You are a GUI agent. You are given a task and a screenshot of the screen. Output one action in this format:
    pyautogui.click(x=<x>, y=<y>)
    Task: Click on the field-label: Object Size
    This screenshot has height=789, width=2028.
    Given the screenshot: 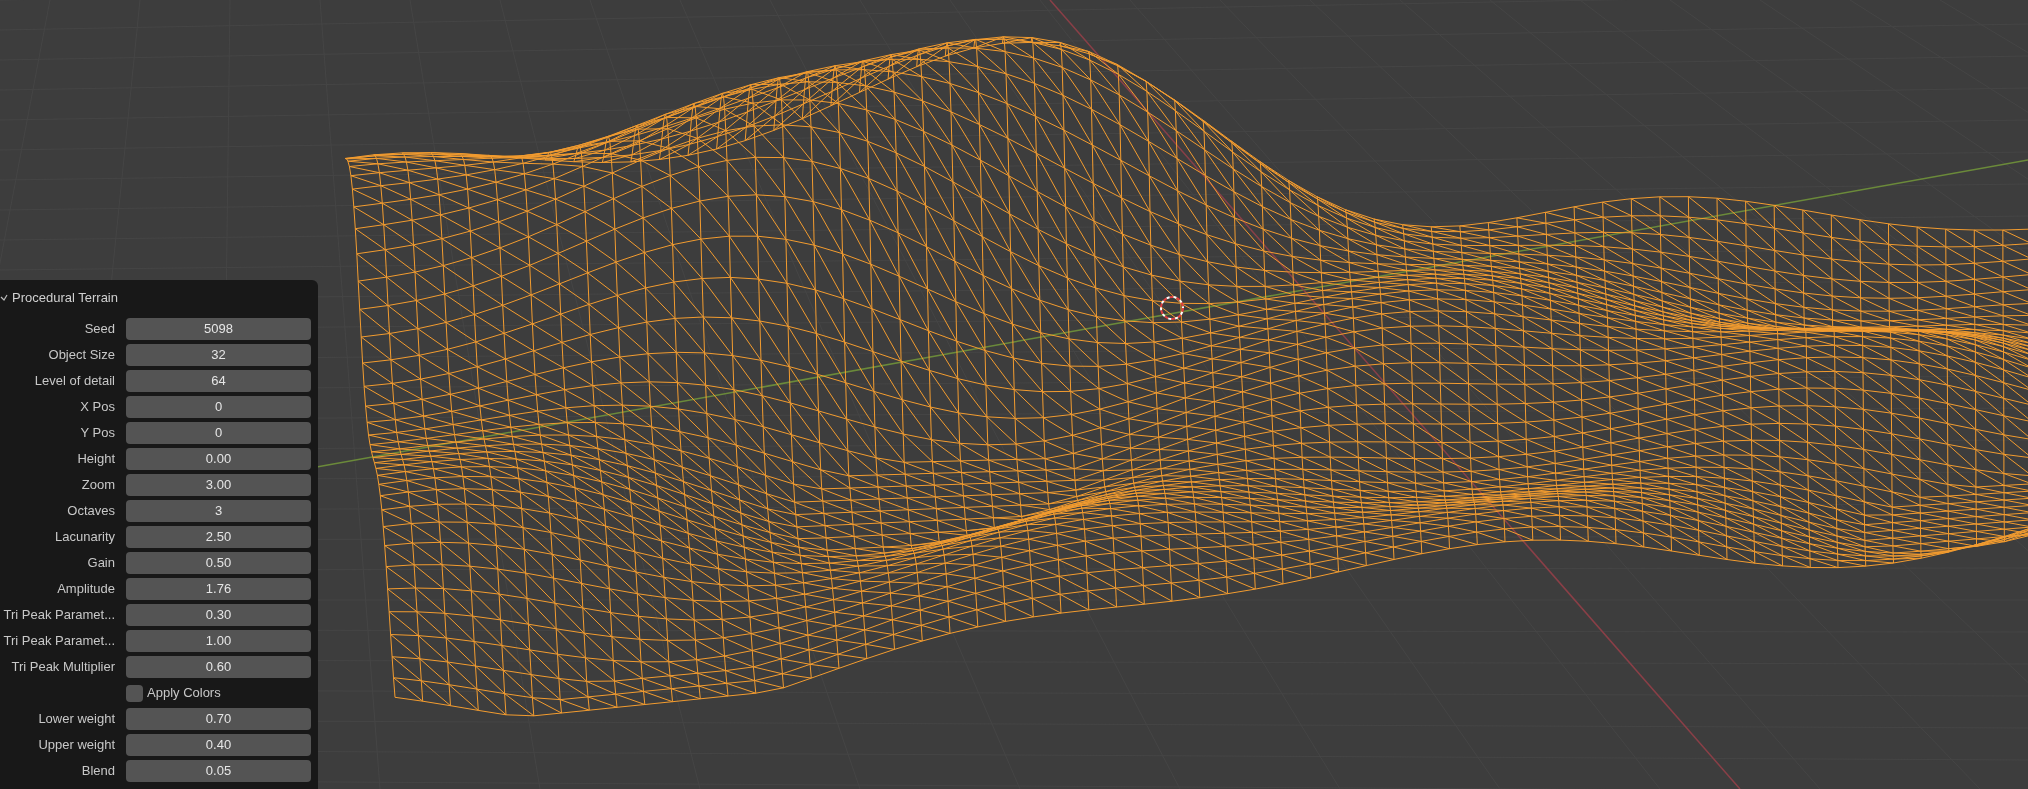 What is the action you would take?
    pyautogui.click(x=81, y=355)
    